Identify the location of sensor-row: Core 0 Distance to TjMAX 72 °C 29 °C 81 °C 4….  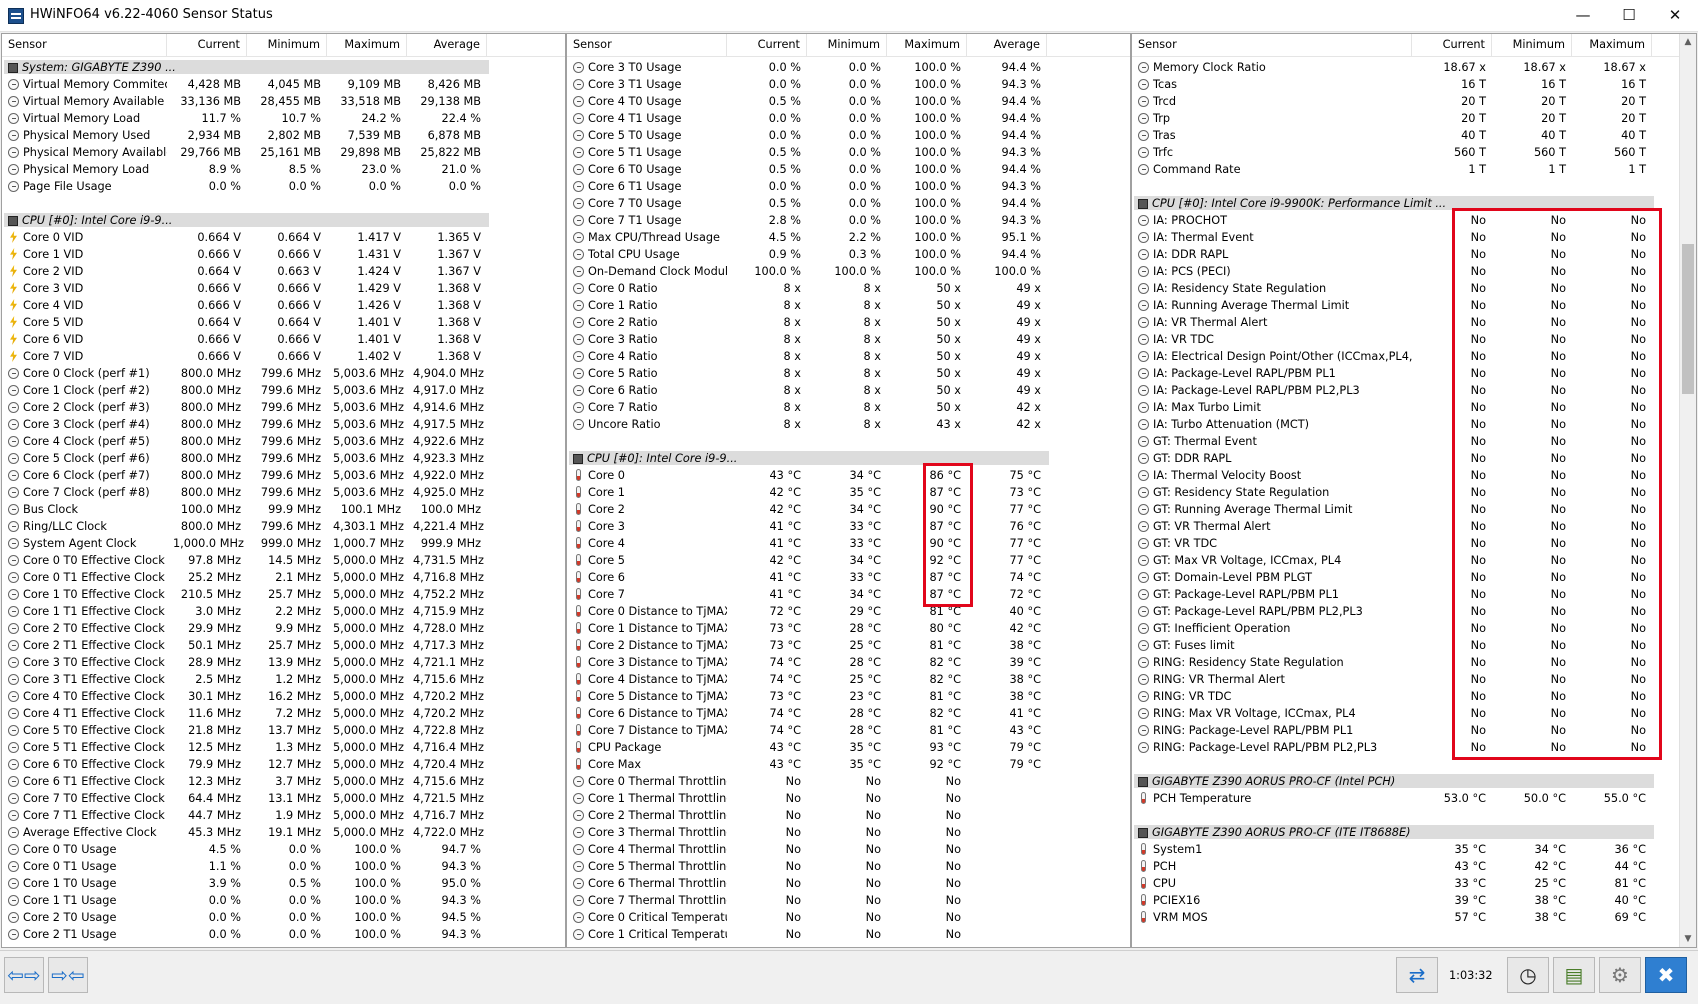
(848, 611).